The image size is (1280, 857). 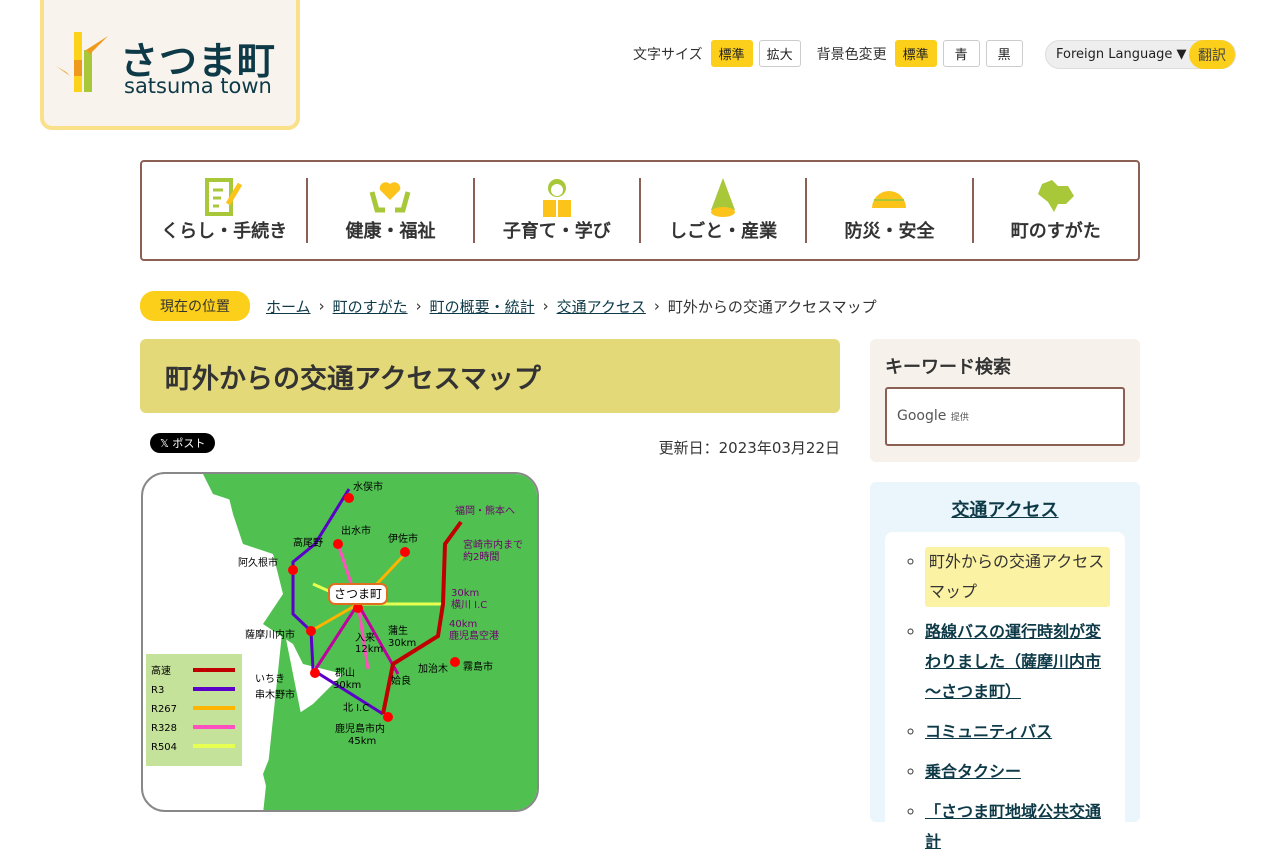 What do you see at coordinates (288, 306) in the screenshot?
I see `breadcrumb-home: ホーム` at bounding box center [288, 306].